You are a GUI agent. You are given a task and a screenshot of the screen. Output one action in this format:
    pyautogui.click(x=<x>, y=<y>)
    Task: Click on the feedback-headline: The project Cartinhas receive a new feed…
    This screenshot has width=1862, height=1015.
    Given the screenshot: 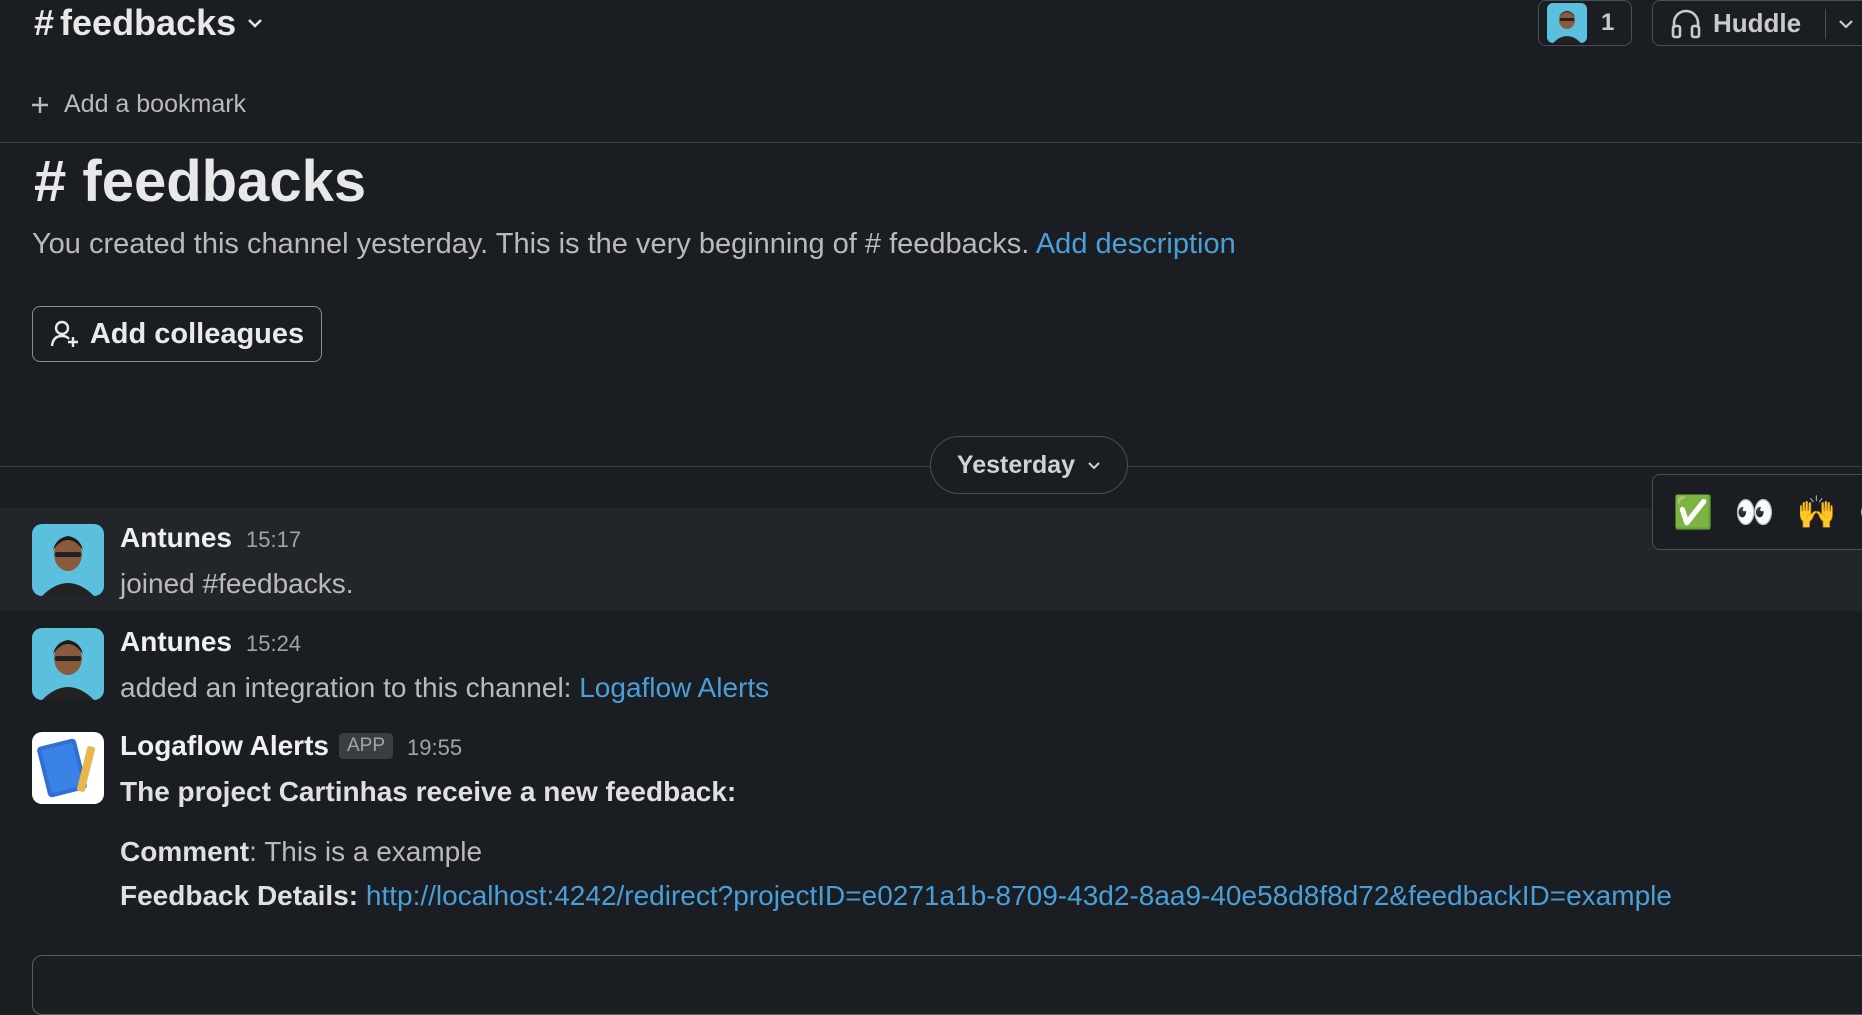 What is the action you would take?
    pyautogui.click(x=428, y=792)
    